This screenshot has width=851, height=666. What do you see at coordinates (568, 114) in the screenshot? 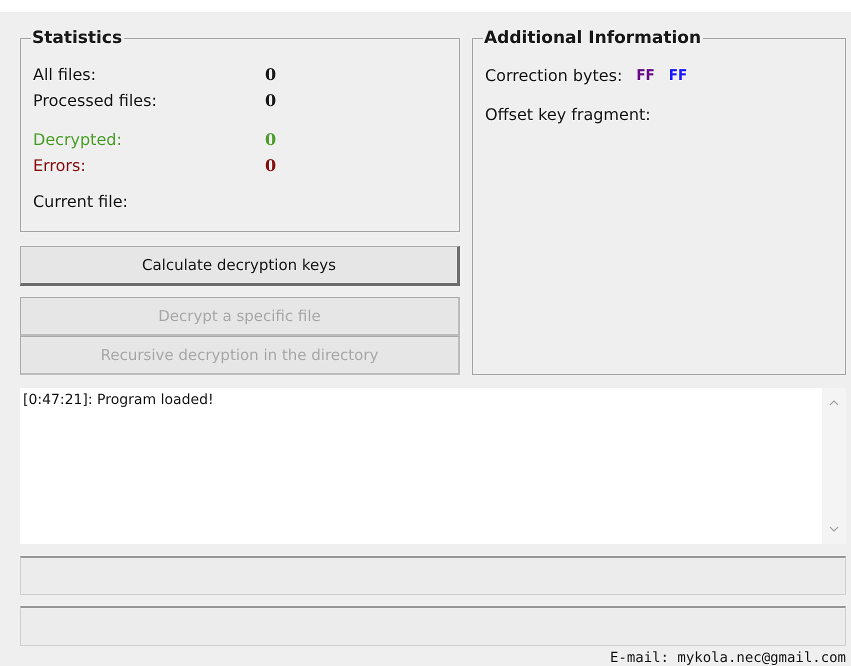
I see `offset-key-fragment-label: Offset key fragment:` at bounding box center [568, 114].